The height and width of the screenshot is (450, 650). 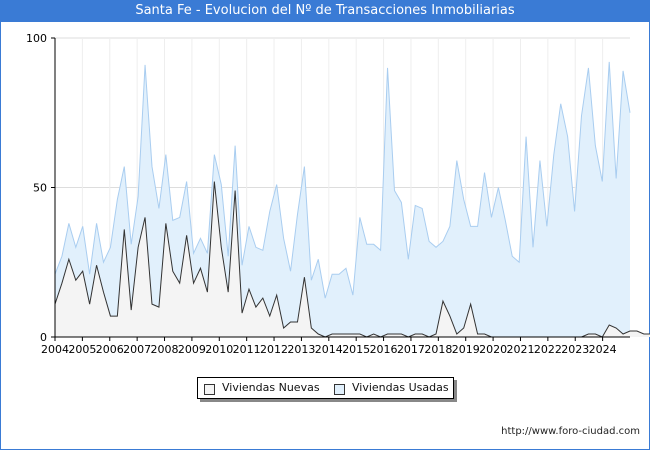 I want to click on x-tick-label-2006: 2006, so click(x=110, y=349).